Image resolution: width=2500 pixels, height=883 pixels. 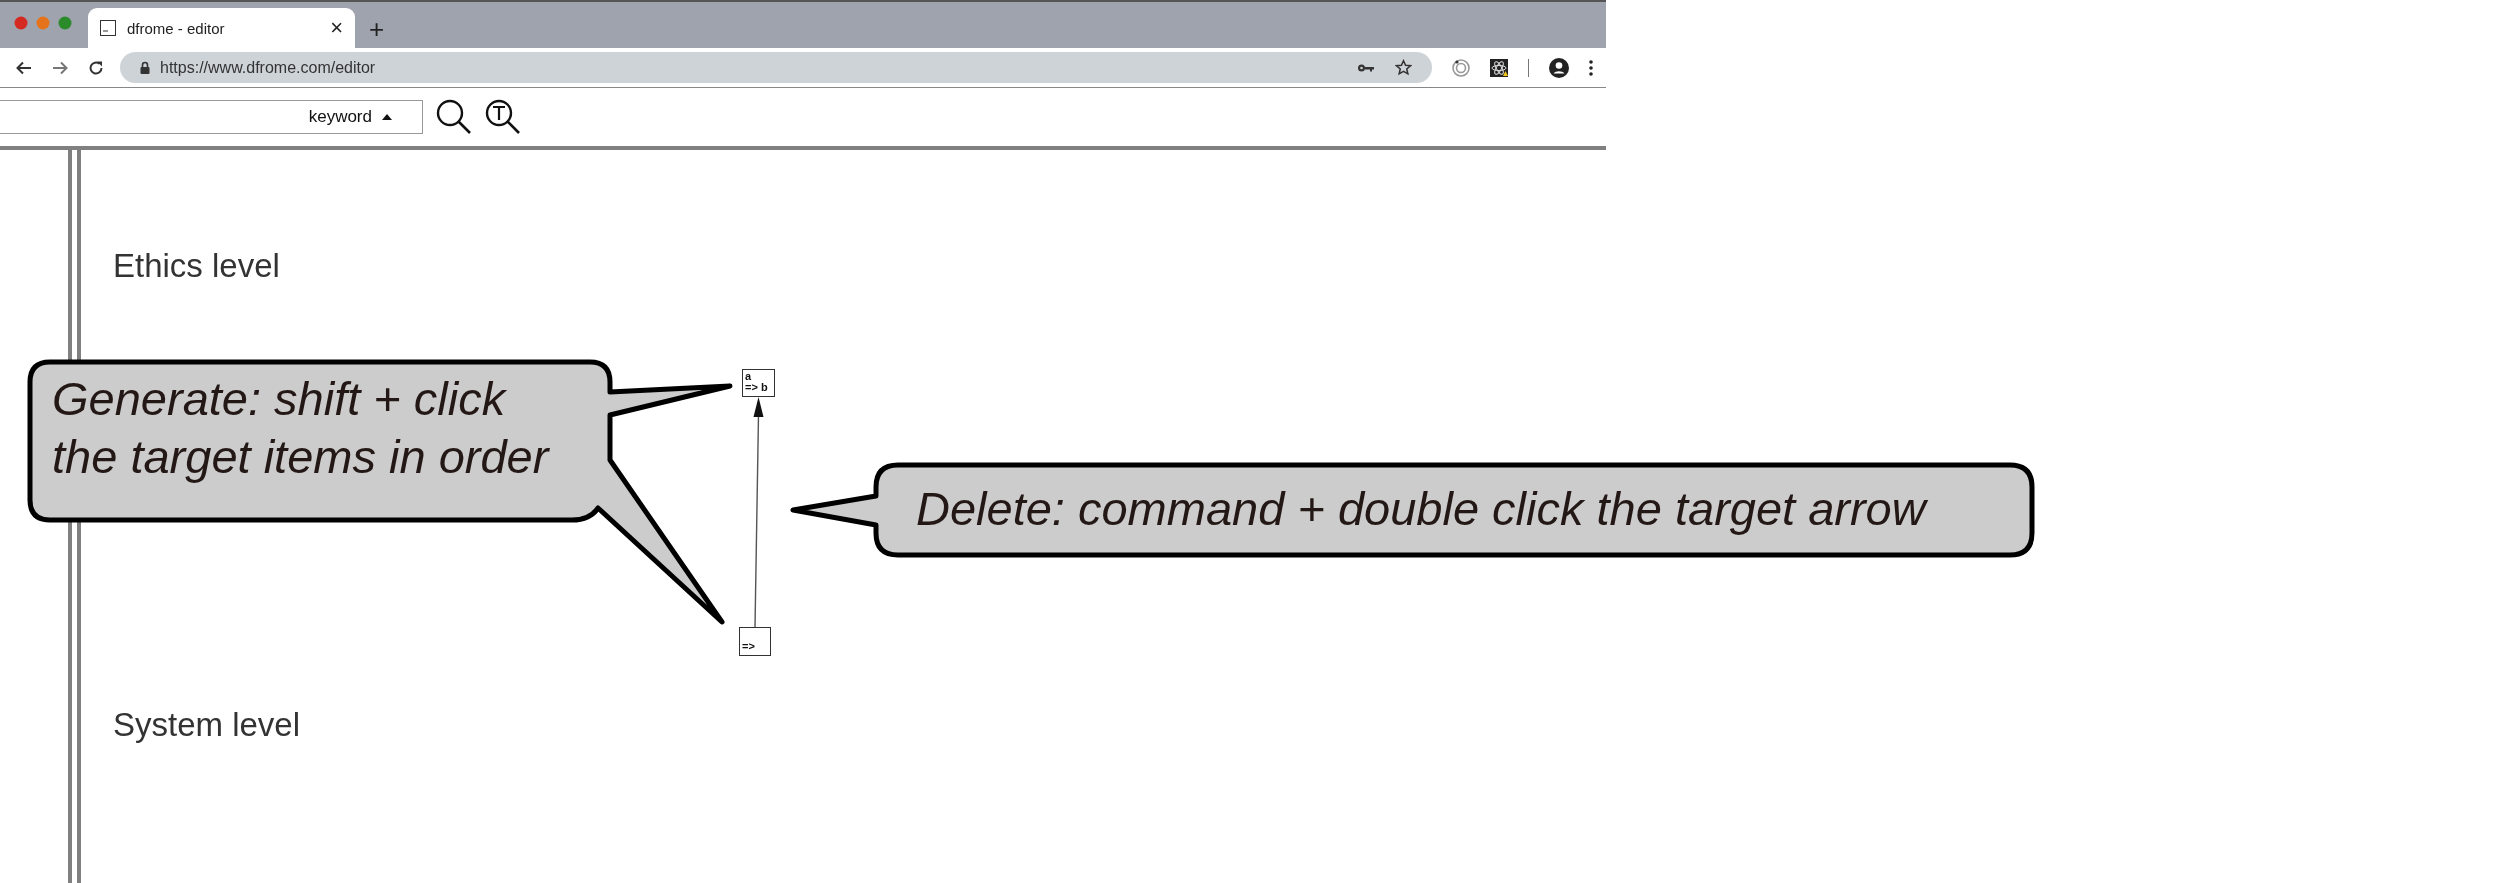 I want to click on target-icon, so click(x=1461, y=67).